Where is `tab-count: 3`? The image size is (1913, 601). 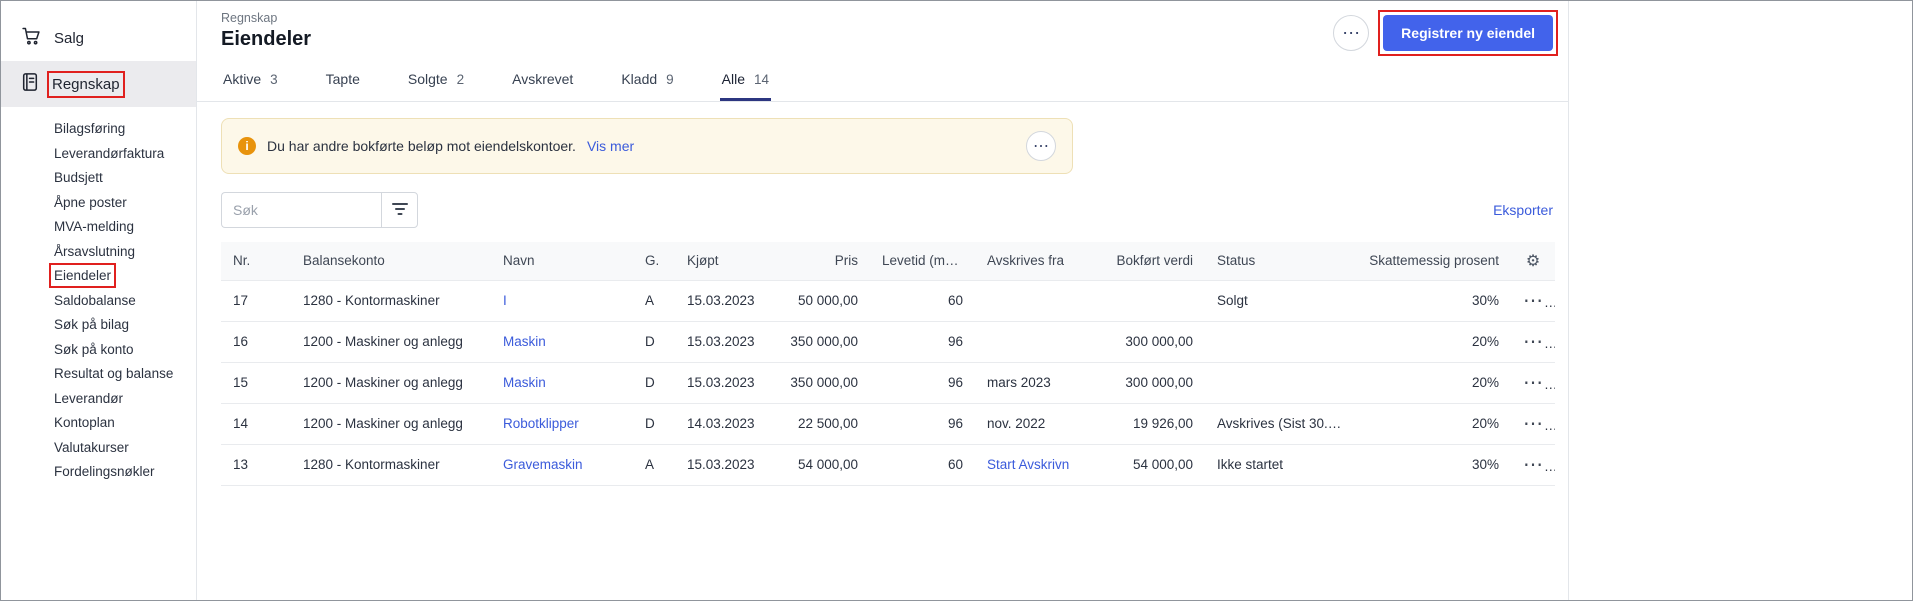 tab-count: 3 is located at coordinates (274, 79).